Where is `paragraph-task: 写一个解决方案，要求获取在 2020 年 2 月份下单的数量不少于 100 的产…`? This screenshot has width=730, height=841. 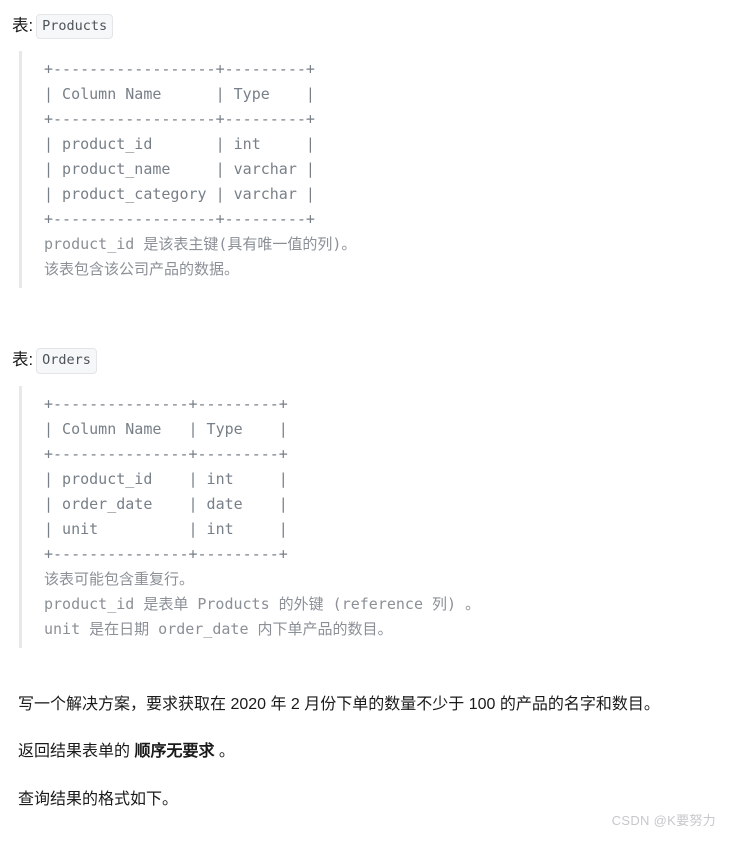 paragraph-task: 写一个解决方案，要求获取在 2020 年 2 月份下单的数量不少于 100 的产… is located at coordinates (339, 704).